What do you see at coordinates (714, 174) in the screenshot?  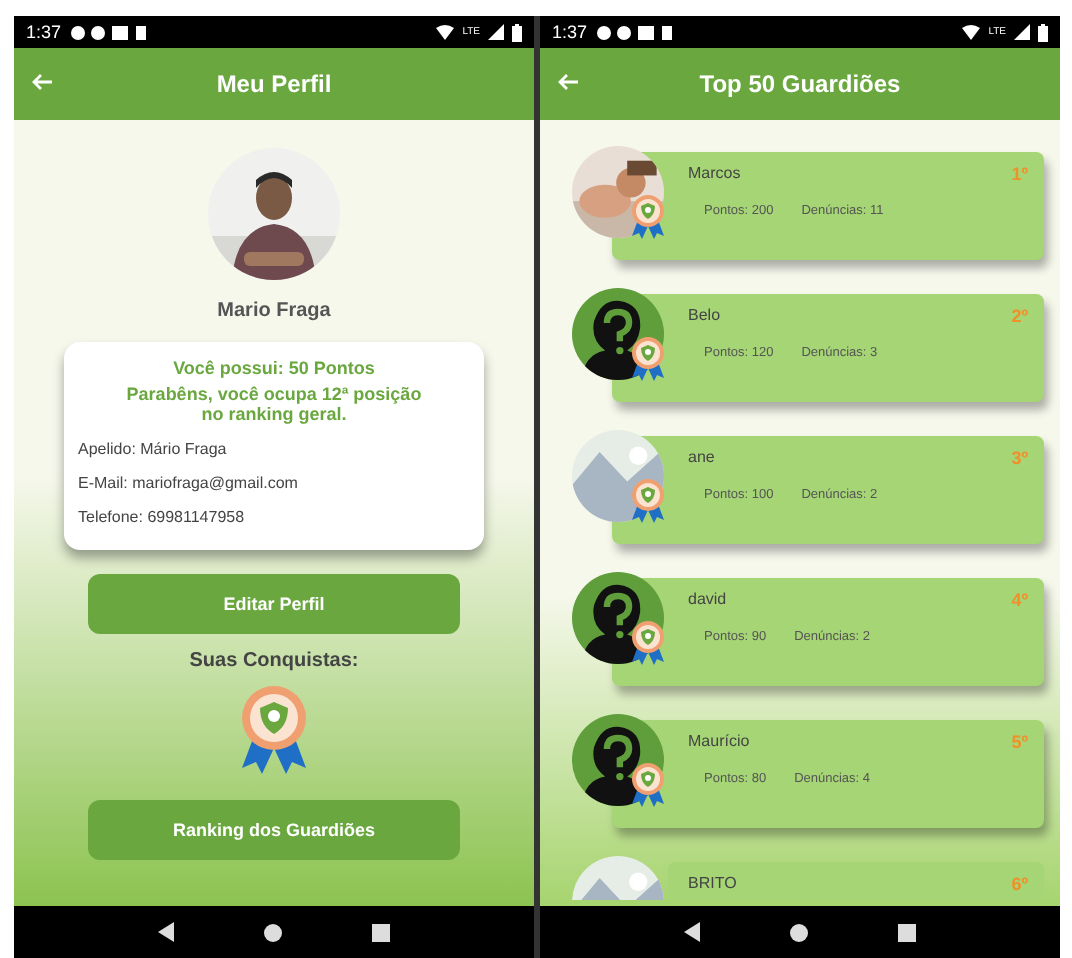 I see `guardian-name: Marcos` at bounding box center [714, 174].